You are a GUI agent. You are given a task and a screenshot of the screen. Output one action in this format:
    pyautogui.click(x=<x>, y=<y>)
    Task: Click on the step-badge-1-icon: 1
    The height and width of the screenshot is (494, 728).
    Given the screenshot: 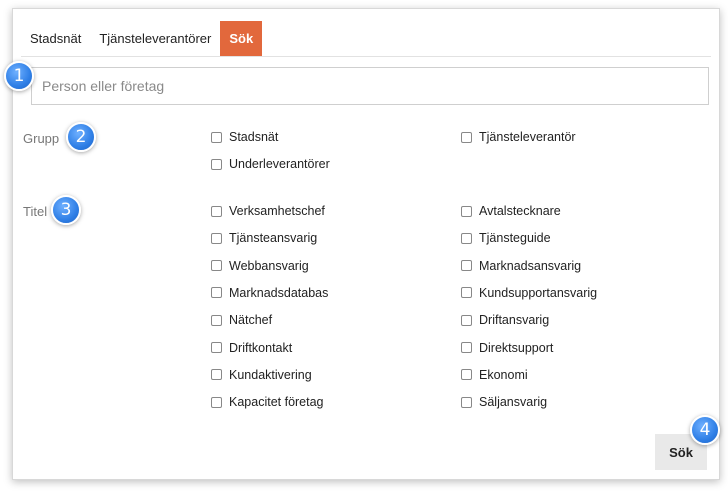 What is the action you would take?
    pyautogui.click(x=19, y=76)
    